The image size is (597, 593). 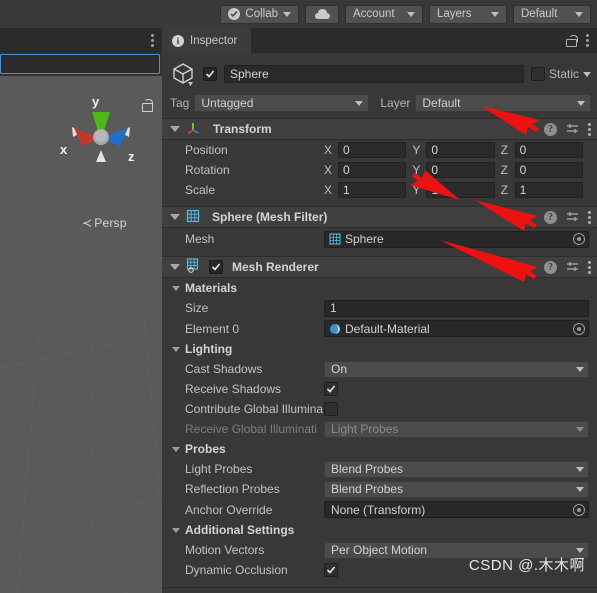 I want to click on inspector-lock-icon, so click(x=572, y=40).